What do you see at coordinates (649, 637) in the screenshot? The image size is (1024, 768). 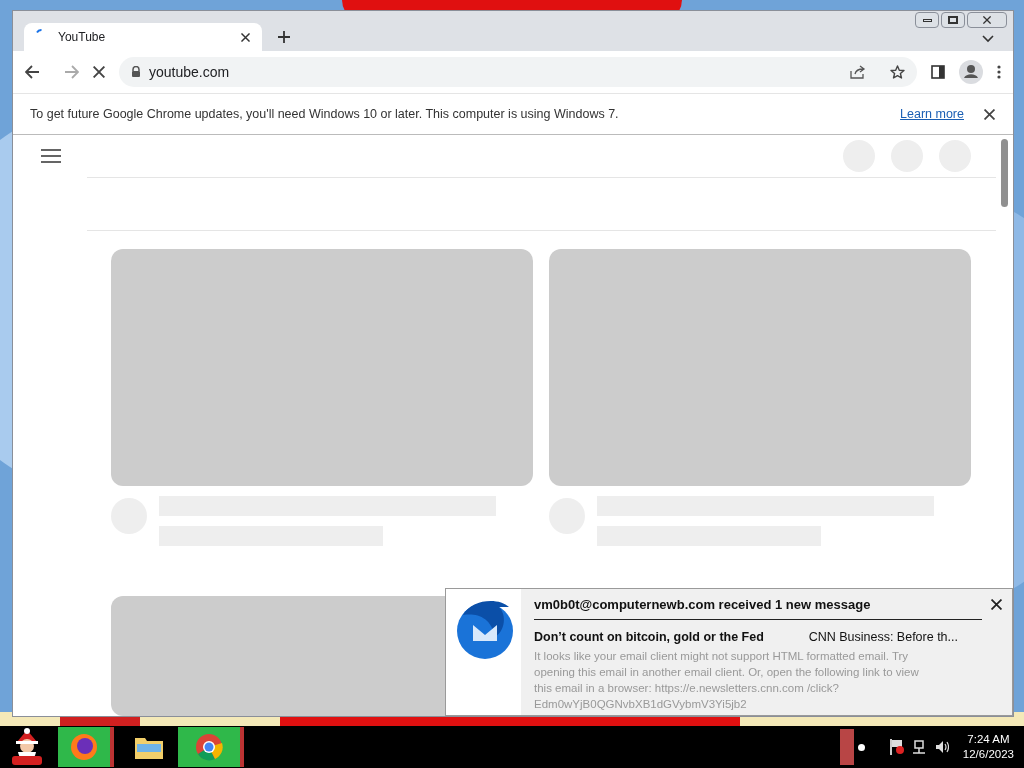 I see `email-subject: Don’t count on bitcoin, gold or the Fed` at bounding box center [649, 637].